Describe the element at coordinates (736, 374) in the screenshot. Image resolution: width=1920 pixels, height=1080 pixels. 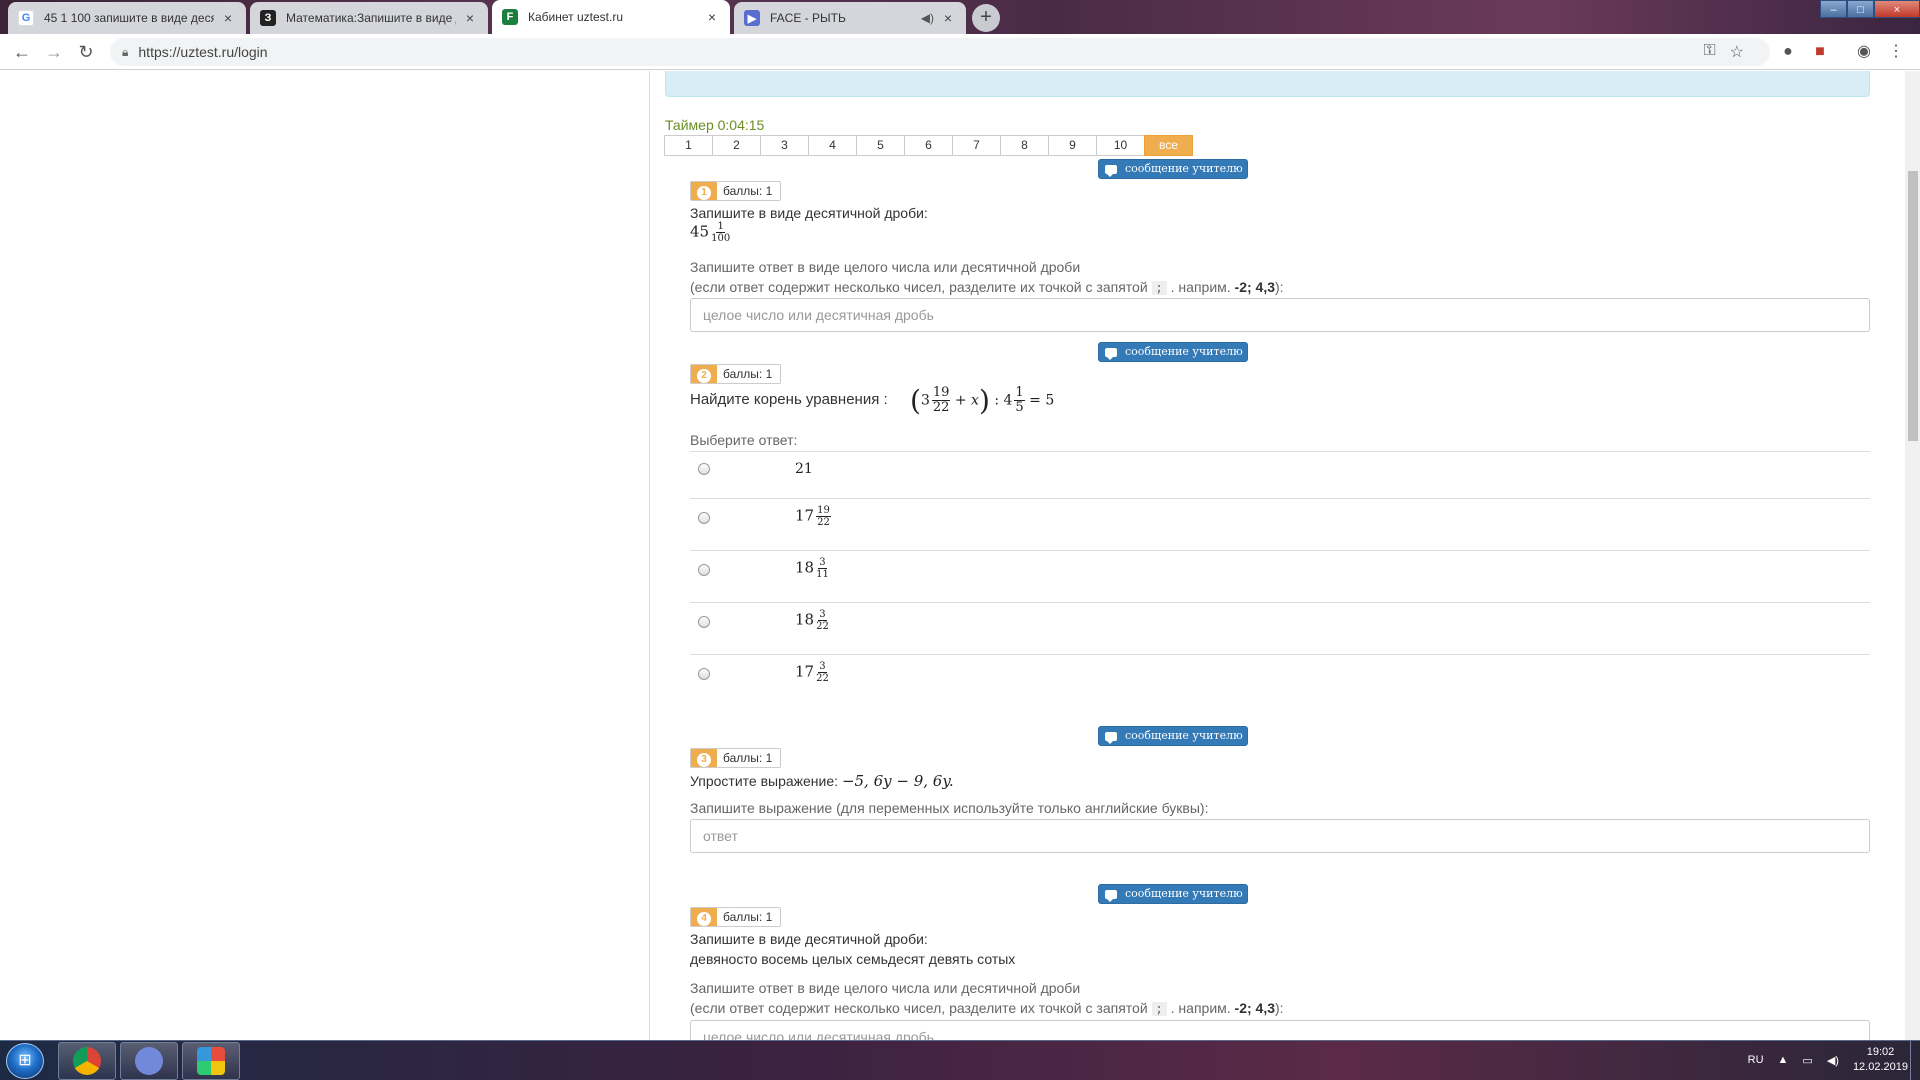
I see `question-header: 2 баллы: 1` at that location.